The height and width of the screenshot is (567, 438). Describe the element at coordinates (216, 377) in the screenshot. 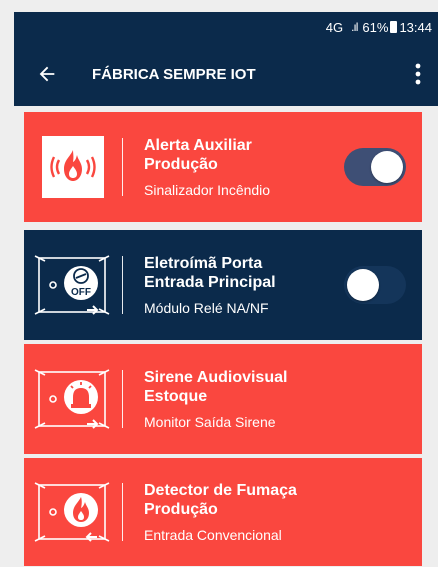

I see `device-title-line1: Sirene Audiovisual` at that location.